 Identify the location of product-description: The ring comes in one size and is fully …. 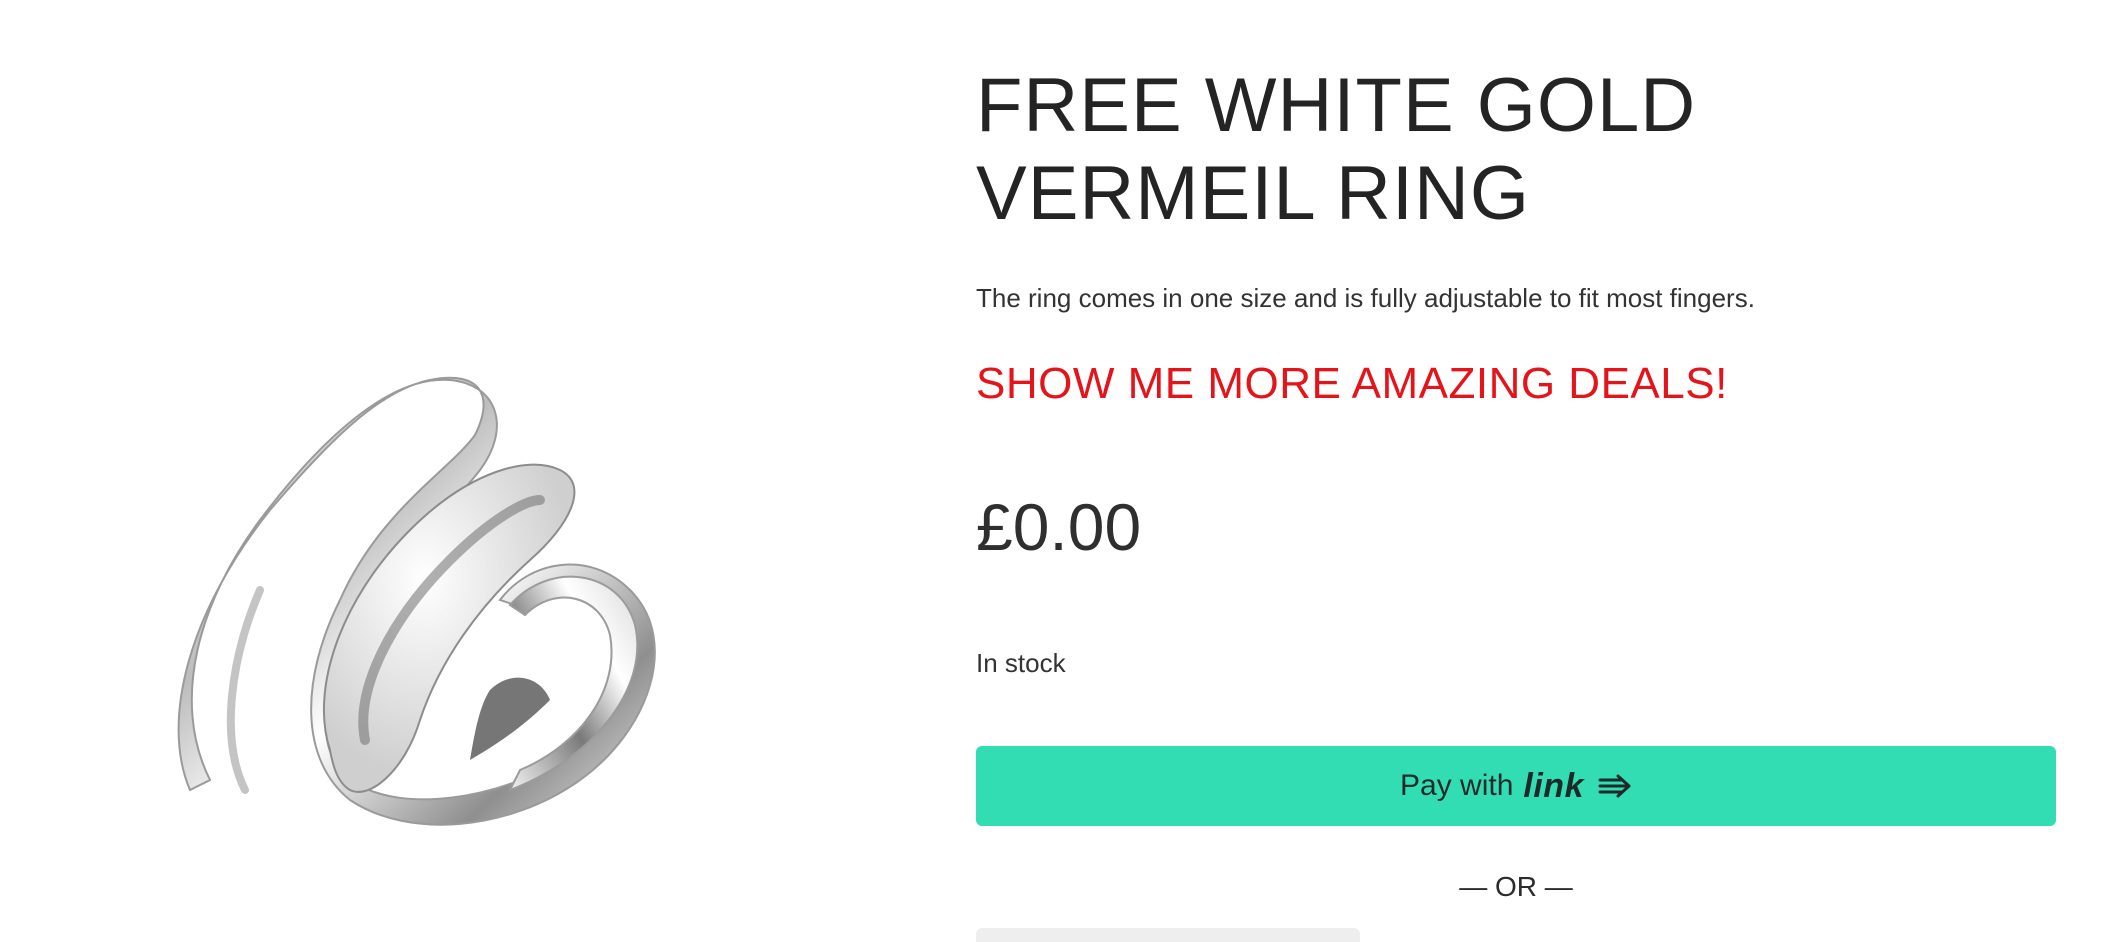
(1365, 298).